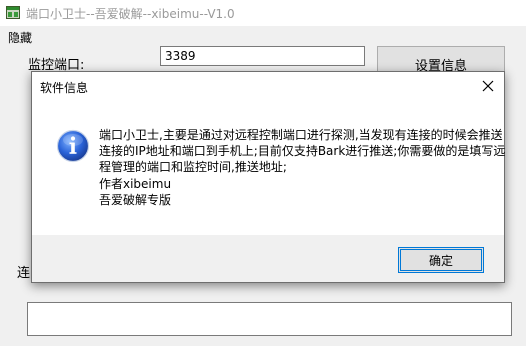  I want to click on message-line: 程管理的端口和监控时间,推送地址;, so click(193, 167).